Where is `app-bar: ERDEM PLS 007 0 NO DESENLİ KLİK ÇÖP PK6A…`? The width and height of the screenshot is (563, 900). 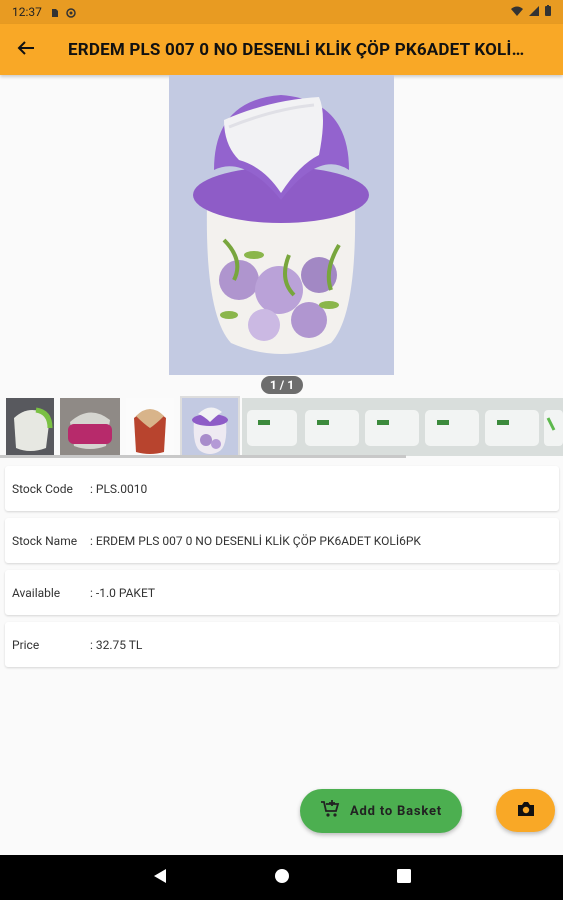 app-bar: ERDEM PLS 007 0 NO DESENLİ KLİK ÇÖP PK6A… is located at coordinates (281, 49).